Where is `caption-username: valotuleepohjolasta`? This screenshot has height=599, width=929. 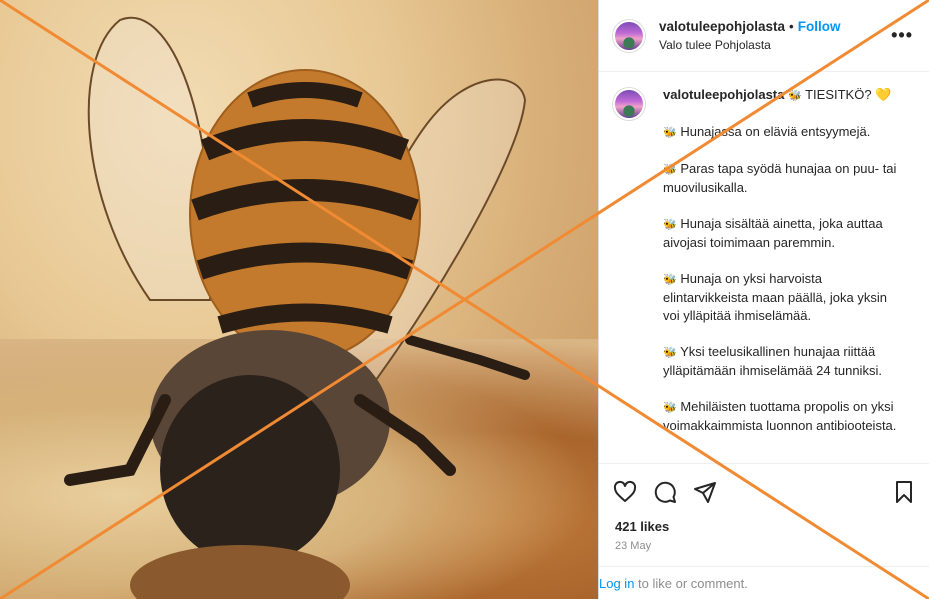
caption-username: valotuleepohjolasta is located at coordinates (723, 94).